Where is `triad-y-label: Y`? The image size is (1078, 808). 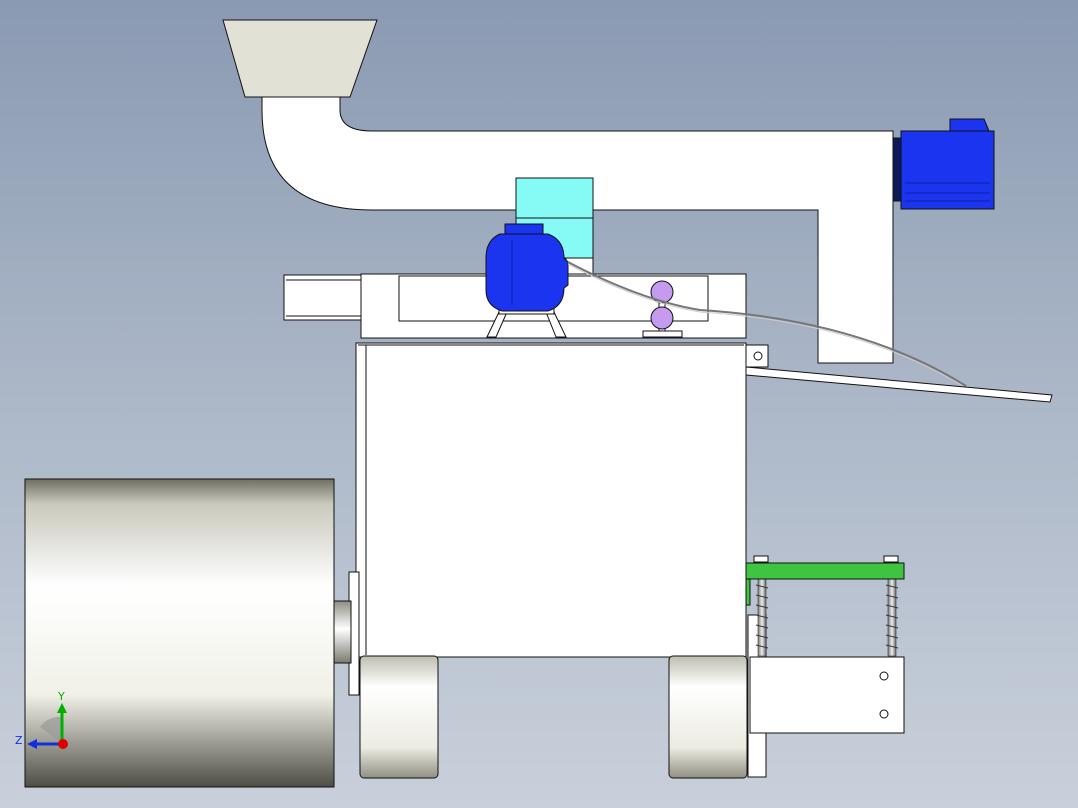 triad-y-label: Y is located at coordinates (61, 696).